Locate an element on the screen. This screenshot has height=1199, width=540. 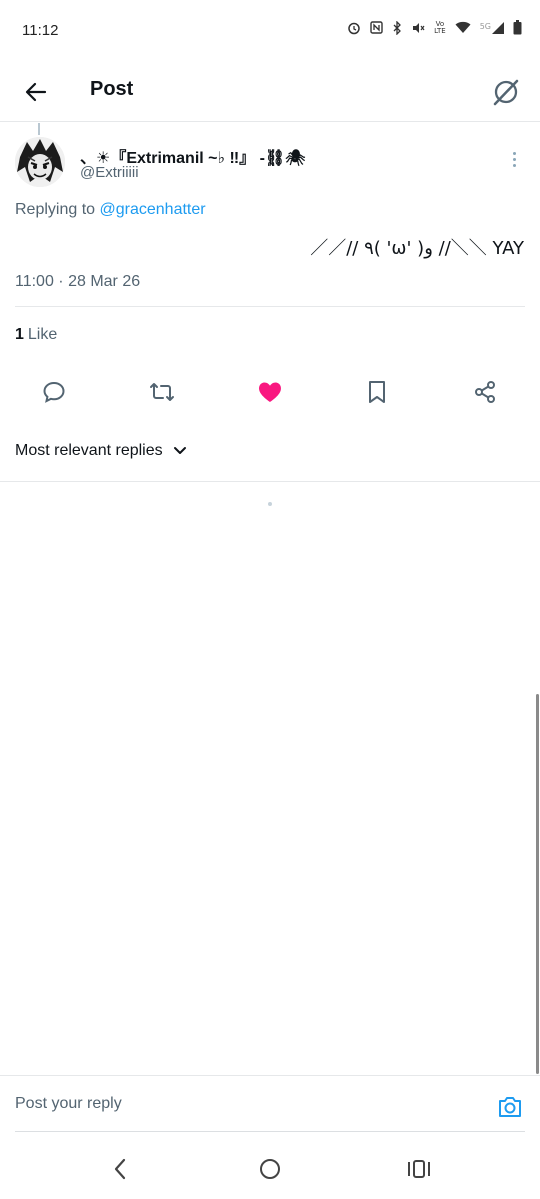
tweet-text: ／／// ٩( 'ω' )و //＼＼ YAY is located at coordinates (417, 248).